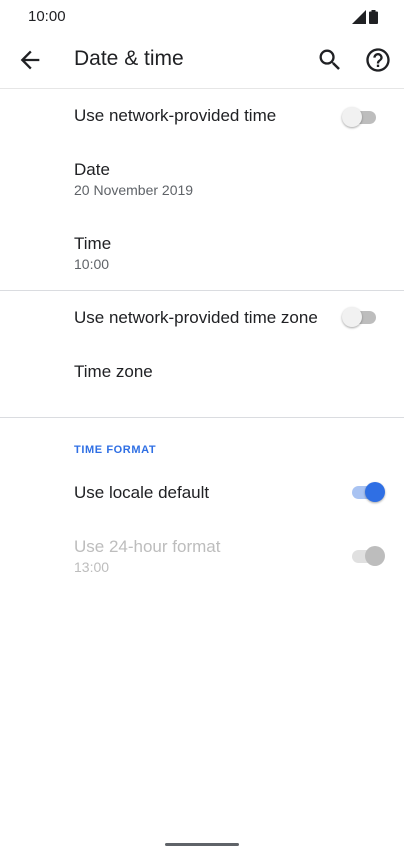 This screenshot has width=404, height=852. Describe the element at coordinates (47, 16) in the screenshot. I see `status-time: 10:00` at that location.